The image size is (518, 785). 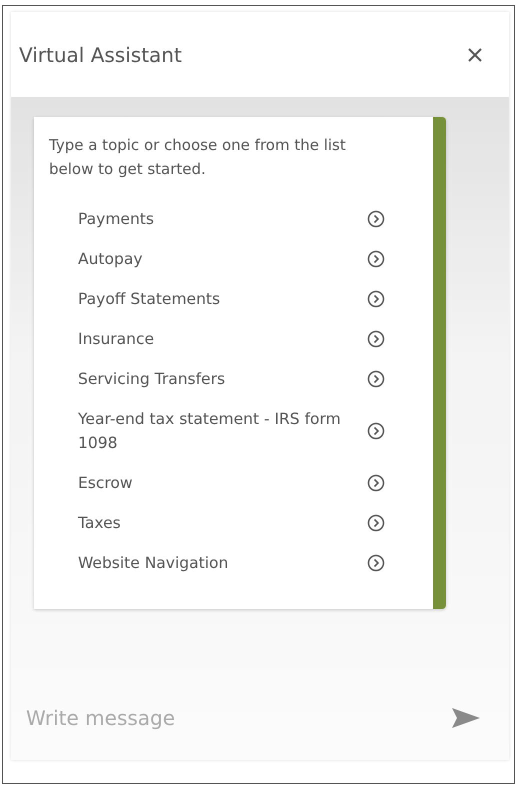 I want to click on topic-item: Taxes, so click(x=233, y=523).